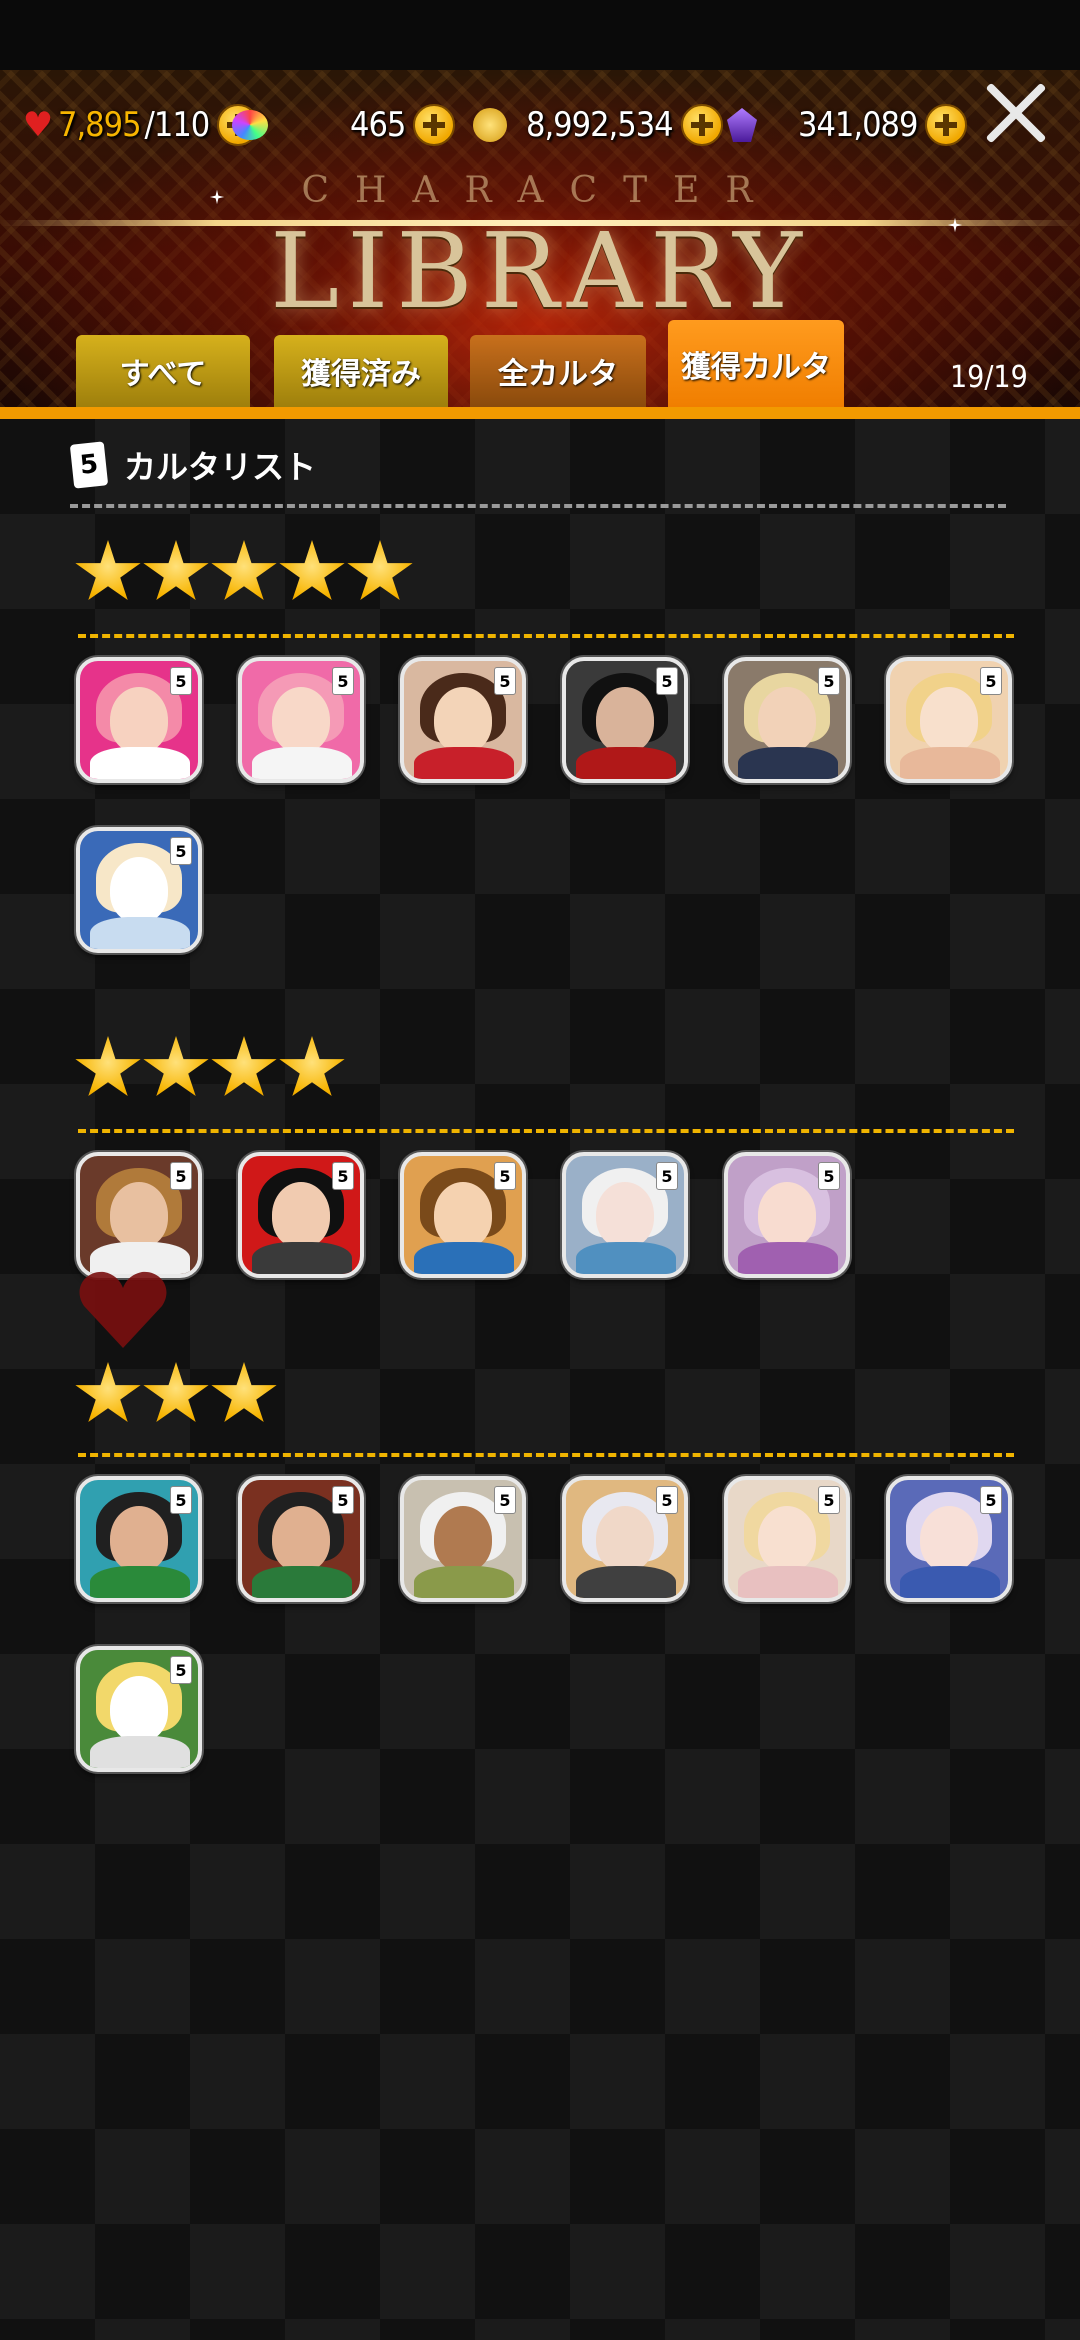 Image resolution: width=1080 pixels, height=2340 pixels. I want to click on tab-acquired-carta: 獲得カルタ, so click(756, 363).